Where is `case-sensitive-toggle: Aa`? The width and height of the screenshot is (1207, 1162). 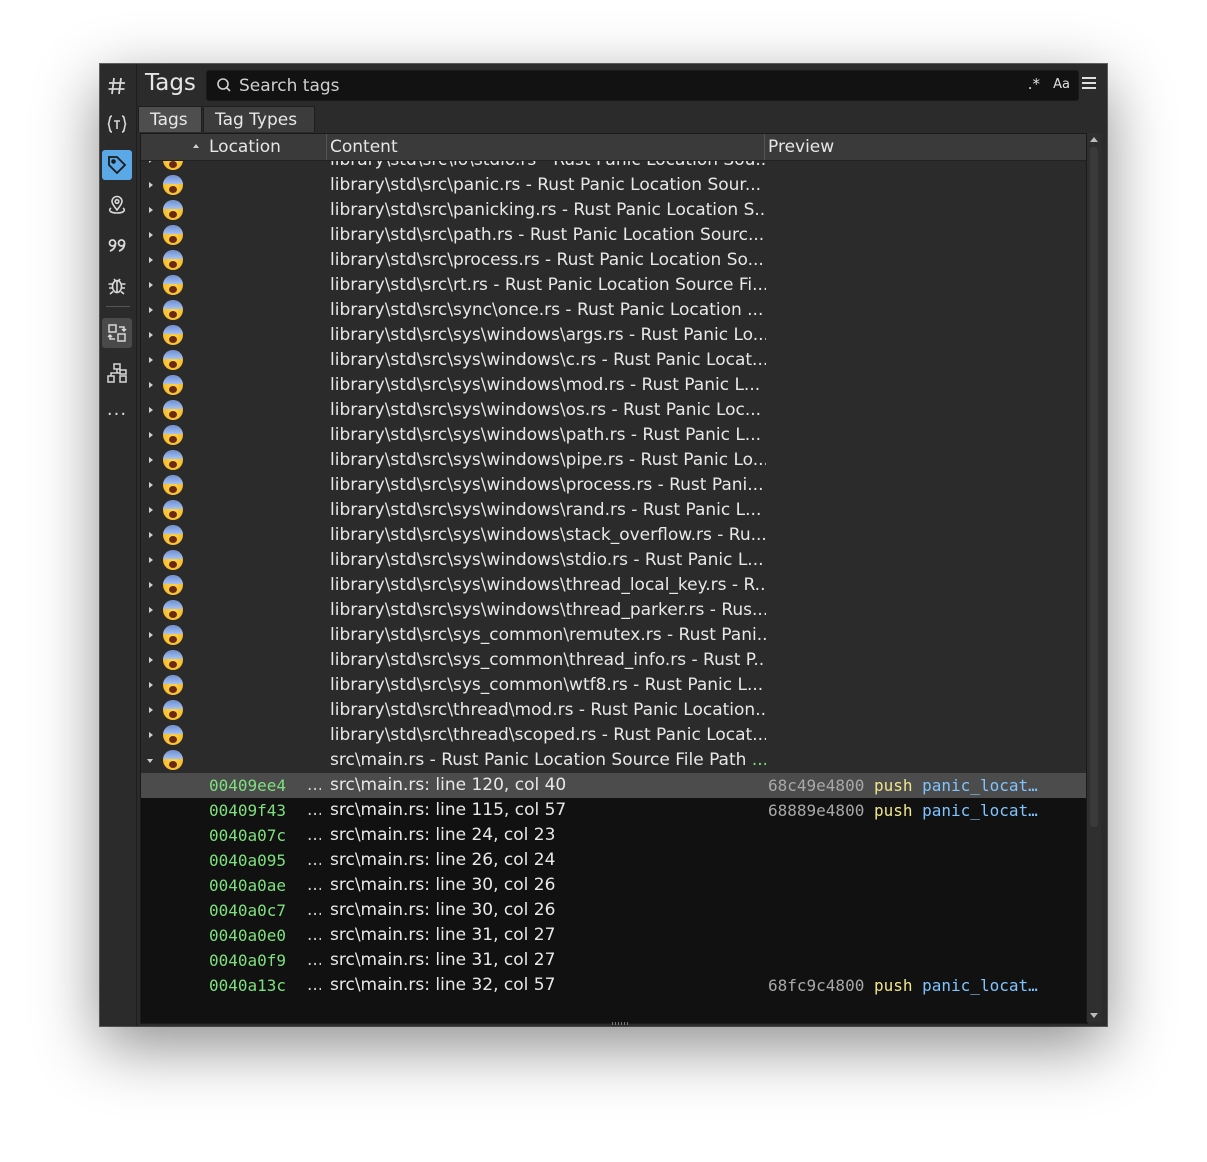 case-sensitive-toggle: Aa is located at coordinates (1061, 84).